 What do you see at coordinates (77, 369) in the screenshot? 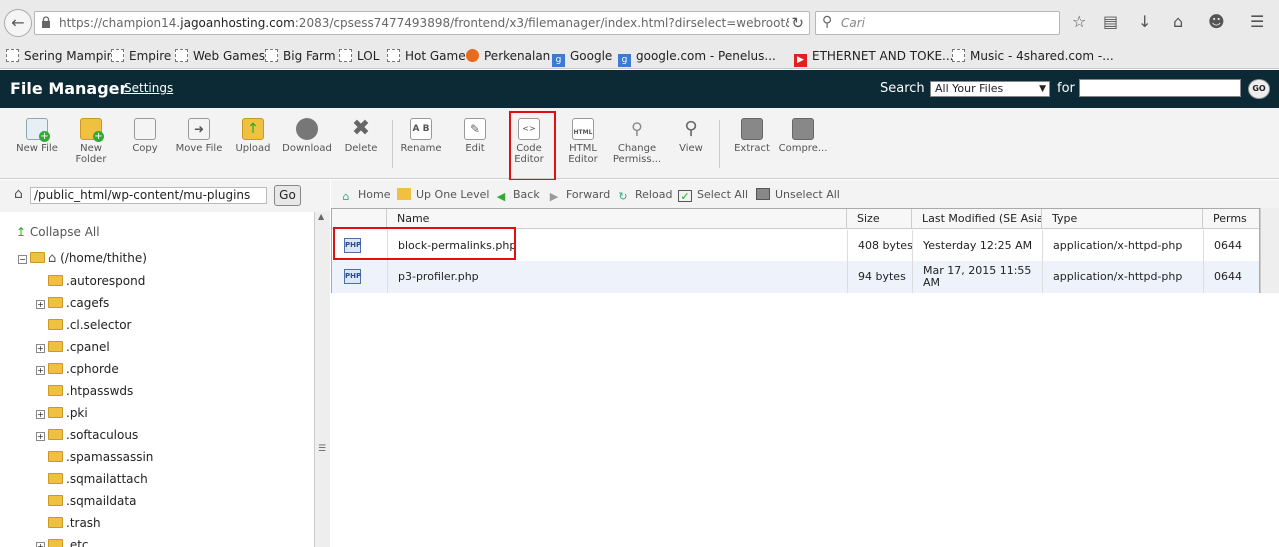
I see `tree-folder-item: + .cphorde` at bounding box center [77, 369].